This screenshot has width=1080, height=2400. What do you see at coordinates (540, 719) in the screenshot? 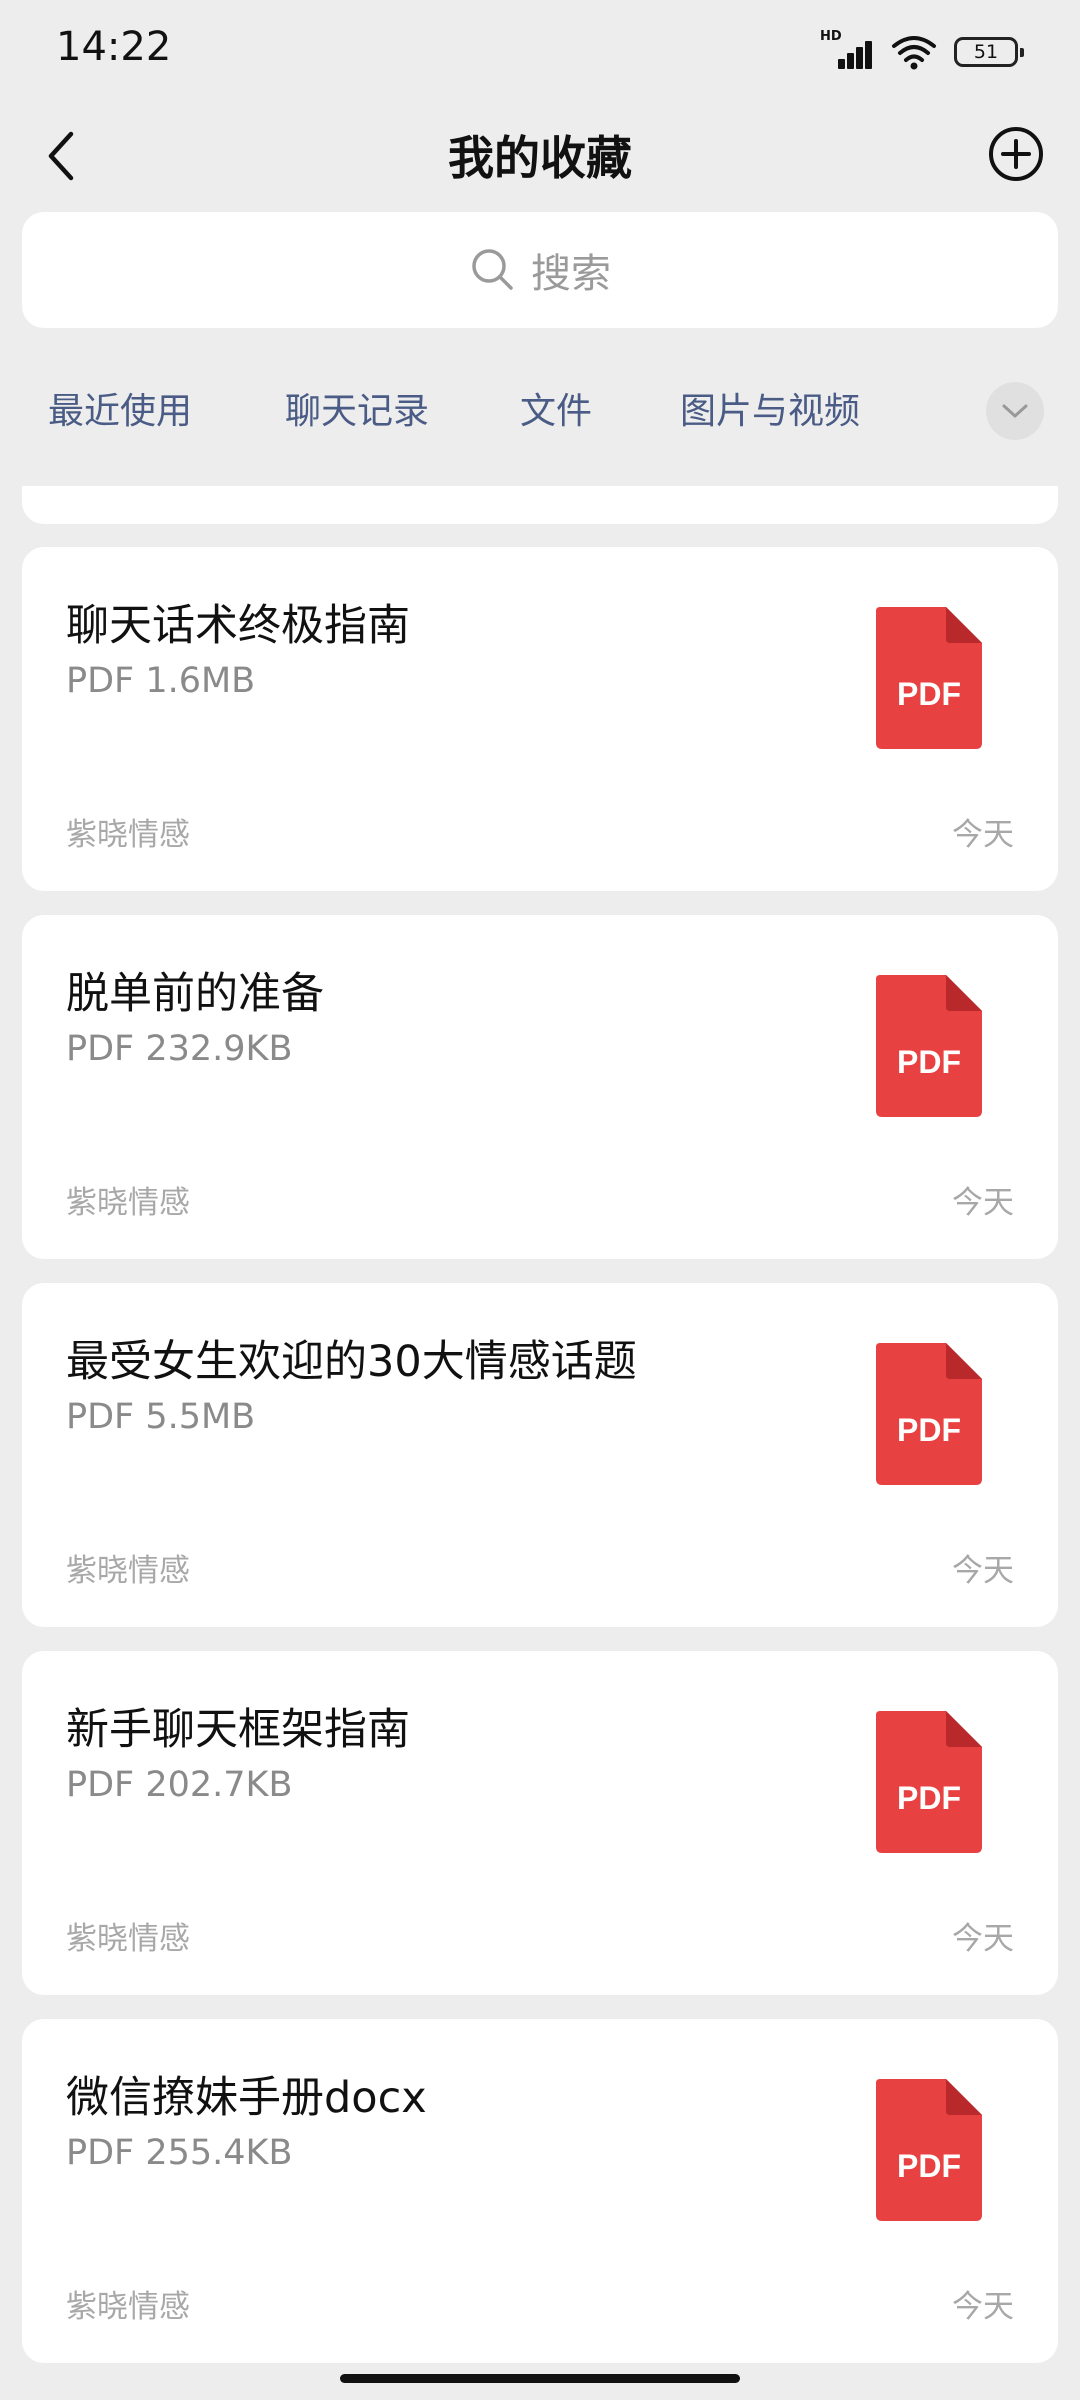
I see `list-item: 聊天话术终极指南 PDF 1.6MB PDF 紫晓情感 今天` at bounding box center [540, 719].